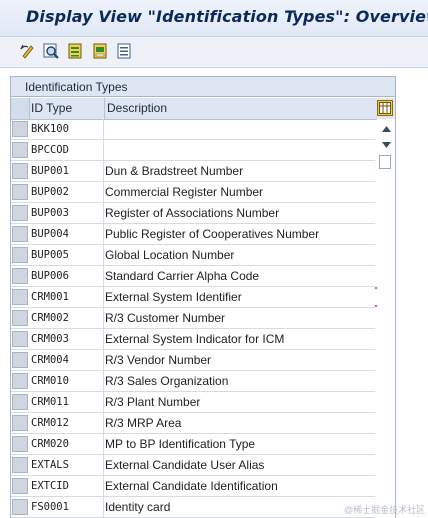 This screenshot has width=428, height=518. What do you see at coordinates (67, 234) in the screenshot?
I see `id-type-cell: BUP004` at bounding box center [67, 234].